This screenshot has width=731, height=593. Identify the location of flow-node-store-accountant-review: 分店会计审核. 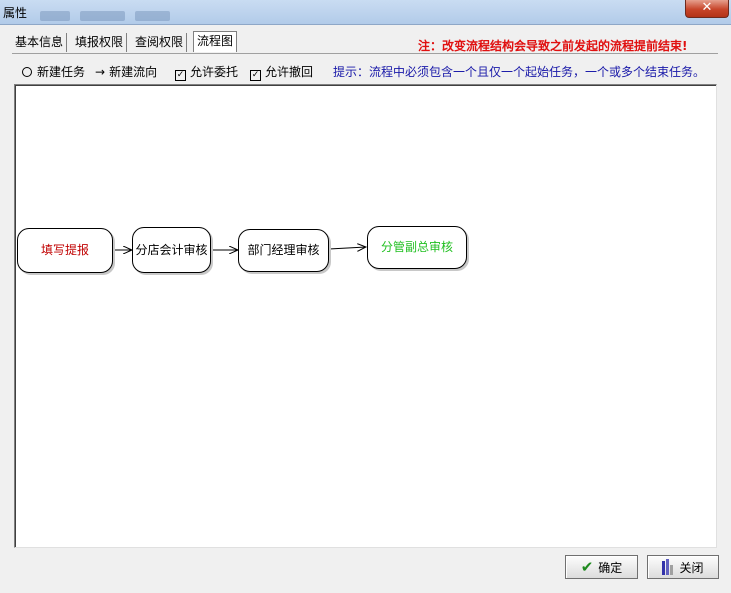
(171, 250).